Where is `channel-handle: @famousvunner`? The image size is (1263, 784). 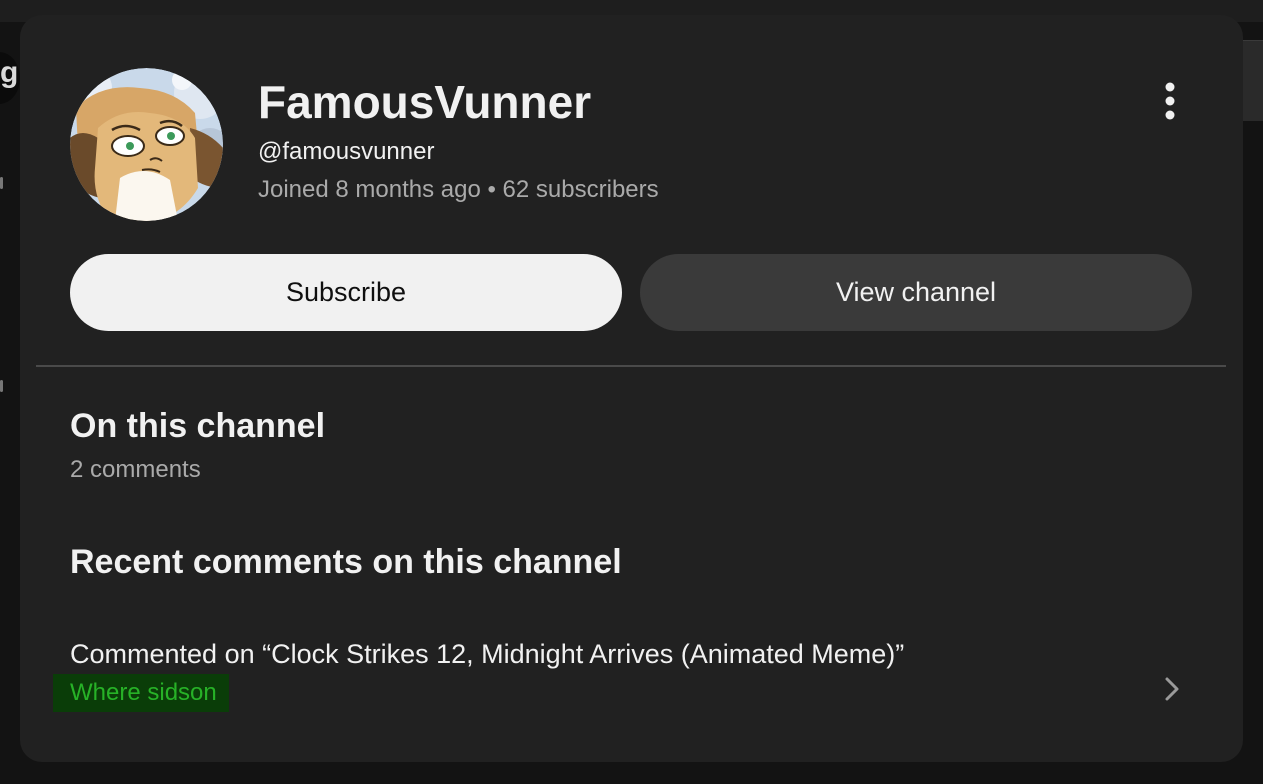
channel-handle: @famousvunner is located at coordinates (346, 151).